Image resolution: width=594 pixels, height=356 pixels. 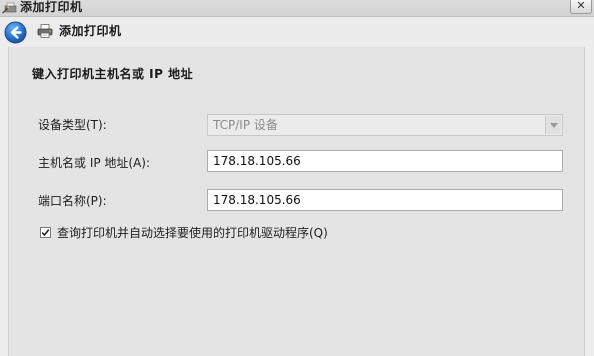 I want to click on query-printer-label: 查询打印机并自动选择要使用的打印机驱动程序(Q), so click(x=192, y=233).